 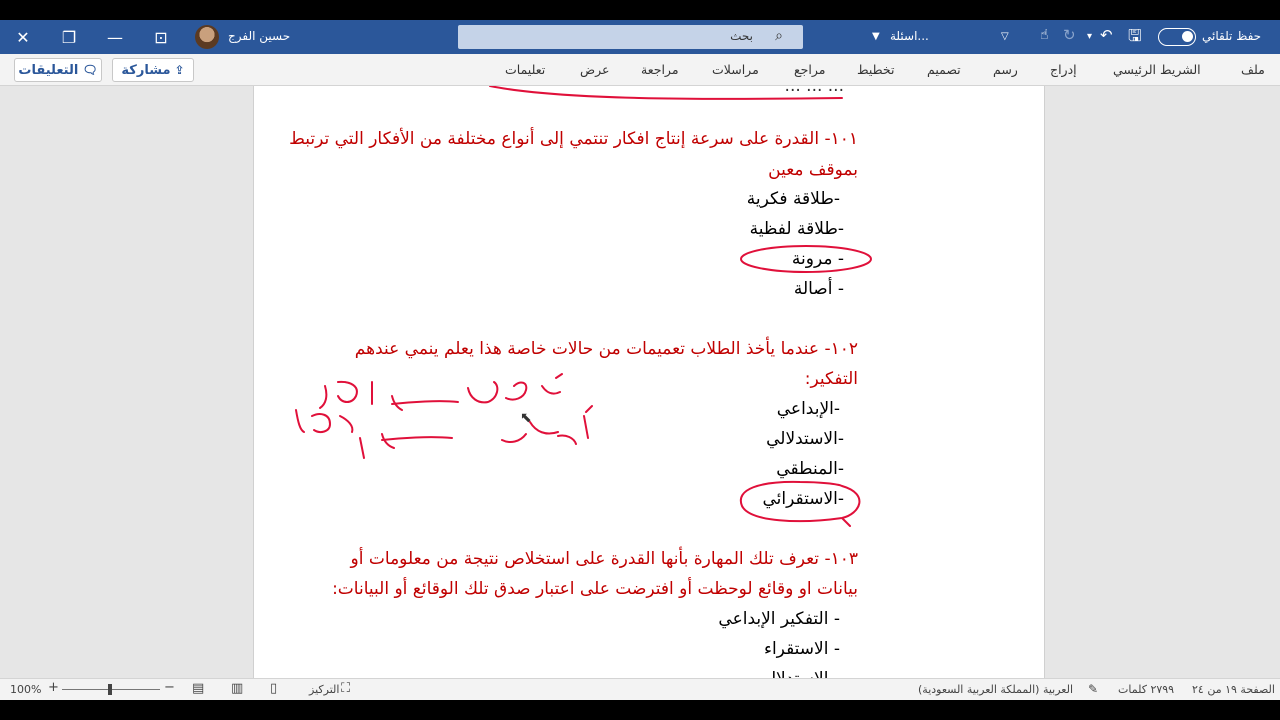 What do you see at coordinates (818, 289) in the screenshot?
I see `q101-option-4: - أصالة` at bounding box center [818, 289].